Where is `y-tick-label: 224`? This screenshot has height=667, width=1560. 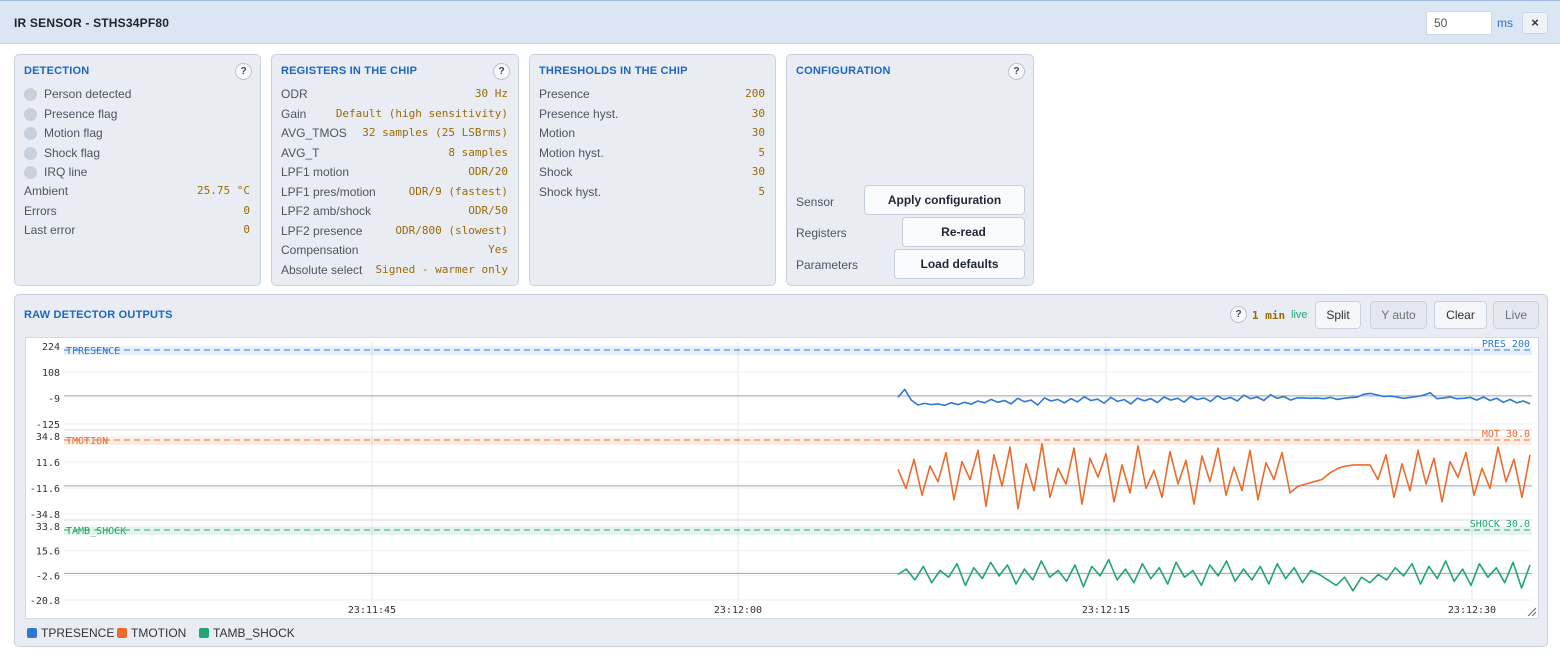 y-tick-label: 224 is located at coordinates (51, 347).